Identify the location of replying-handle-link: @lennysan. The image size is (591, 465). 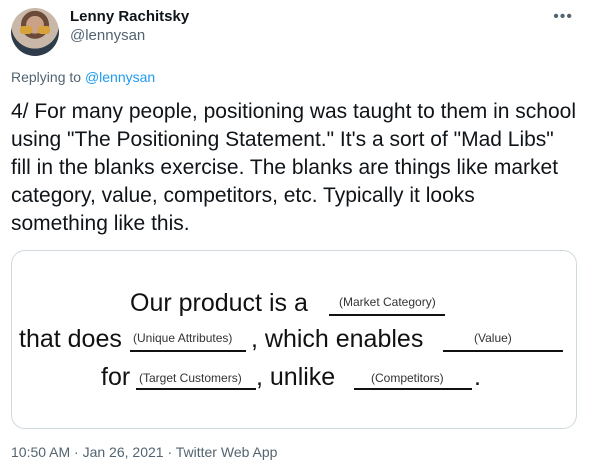
(120, 77).